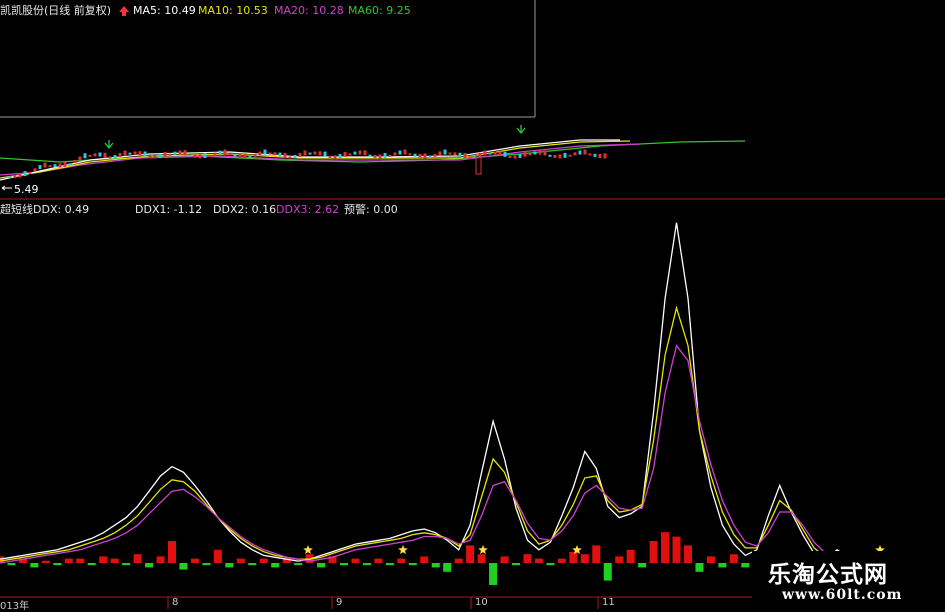  What do you see at coordinates (61, 209) in the screenshot?
I see `ddx-value-label: DDX: 0.49` at bounding box center [61, 209].